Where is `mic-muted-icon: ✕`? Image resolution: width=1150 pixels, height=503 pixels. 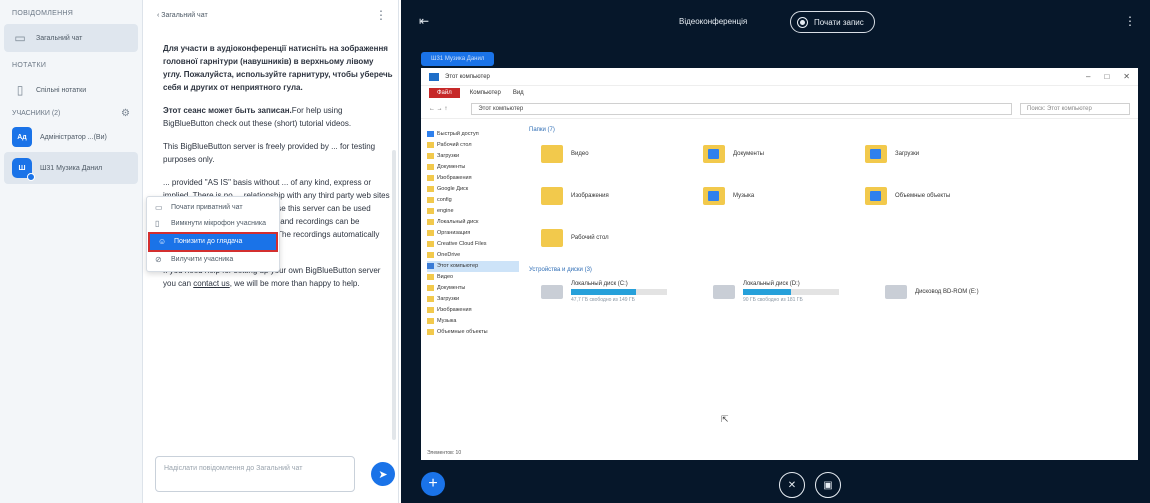
mic-muted-icon: ✕ is located at coordinates (792, 485).